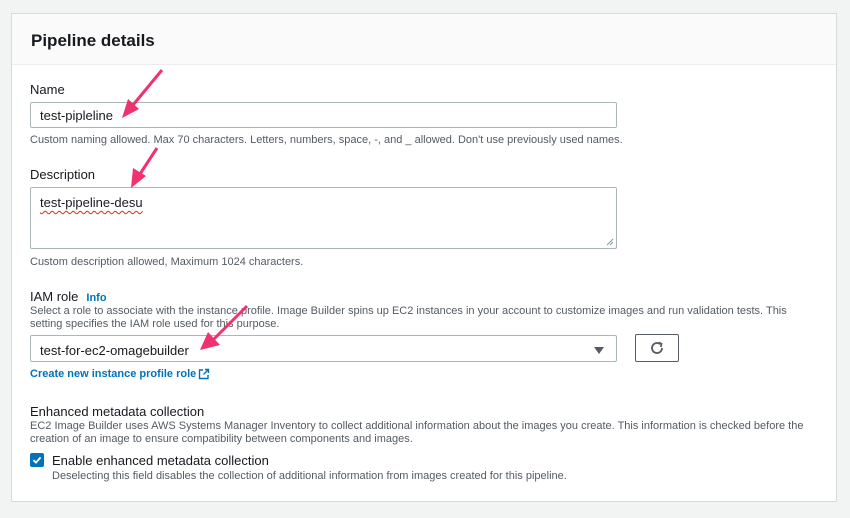  What do you see at coordinates (47, 89) in the screenshot?
I see `name-label: Name` at bounding box center [47, 89].